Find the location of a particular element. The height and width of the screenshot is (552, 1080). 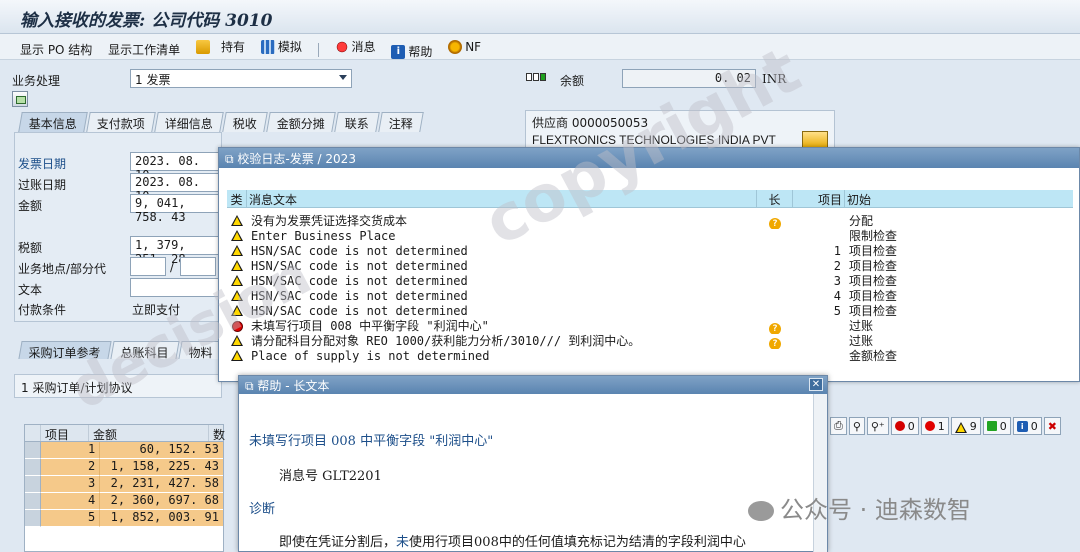

tab-amount-split: 金额分摊 is located at coordinates (301, 122).